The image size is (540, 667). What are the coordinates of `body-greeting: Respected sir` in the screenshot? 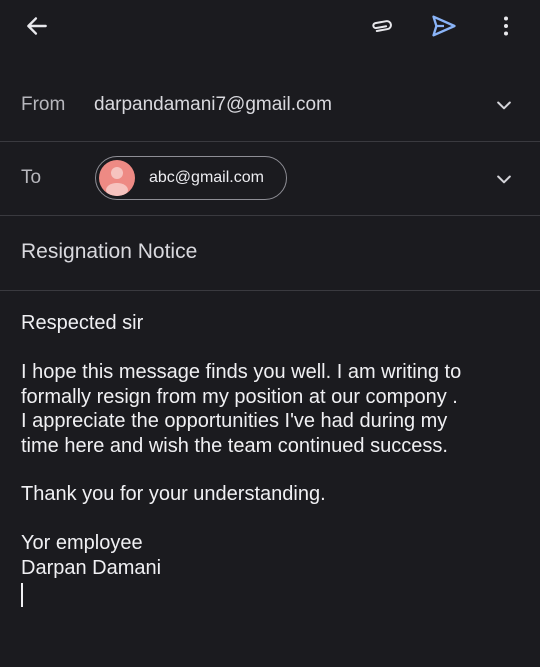 It's located at (82, 323).